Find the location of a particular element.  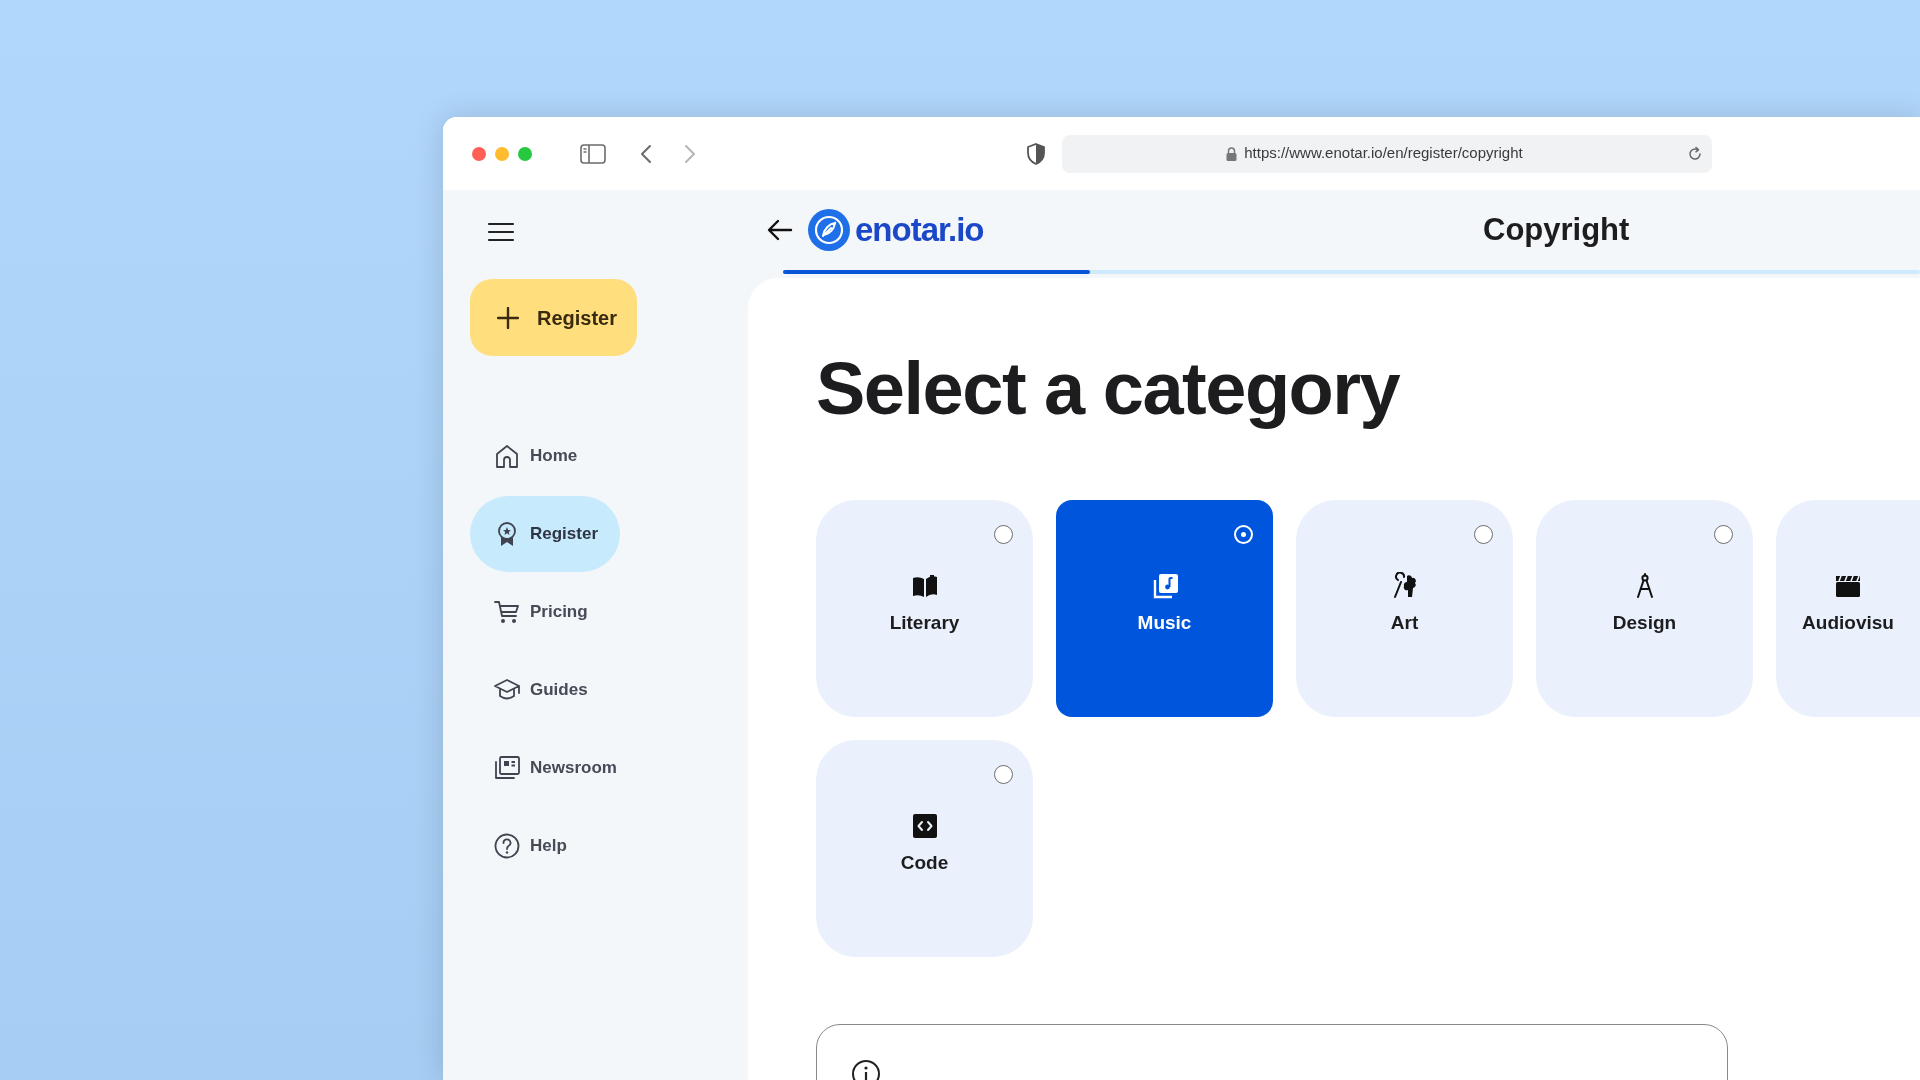

nav-item: Guides is located at coordinates (545, 690).